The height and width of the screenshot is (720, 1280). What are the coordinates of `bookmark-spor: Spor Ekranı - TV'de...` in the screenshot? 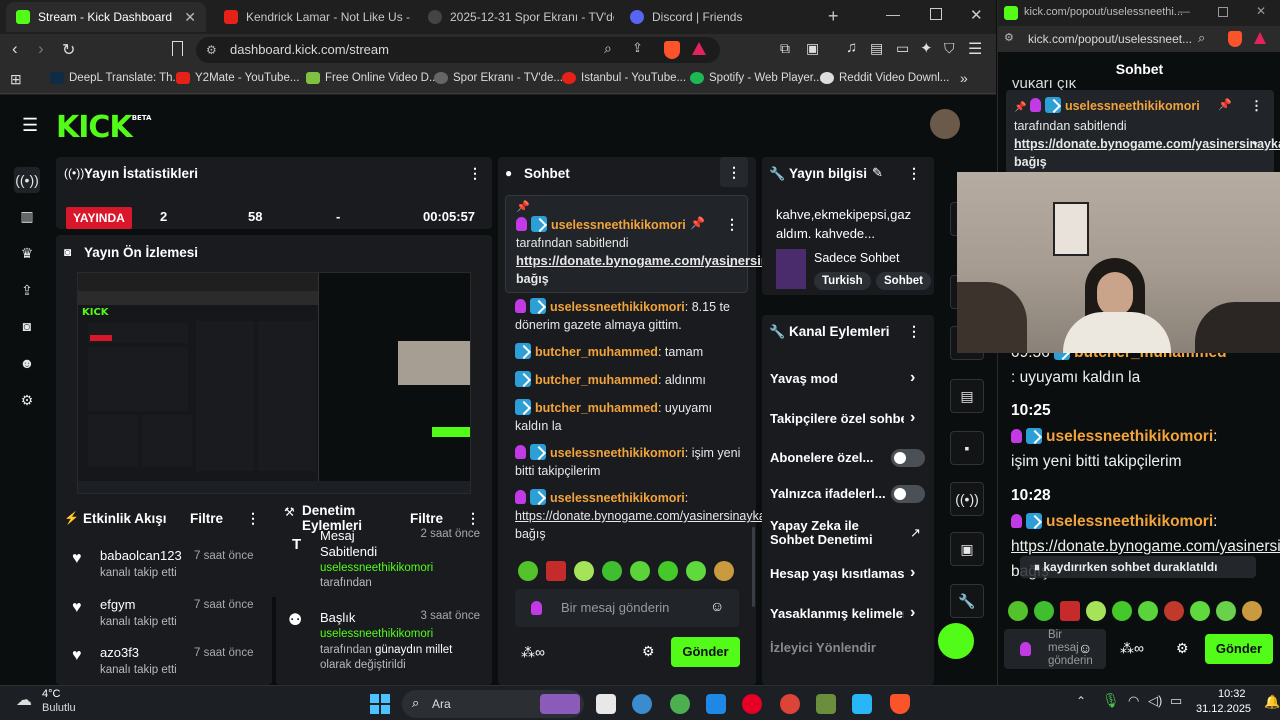 It's located at (498, 78).